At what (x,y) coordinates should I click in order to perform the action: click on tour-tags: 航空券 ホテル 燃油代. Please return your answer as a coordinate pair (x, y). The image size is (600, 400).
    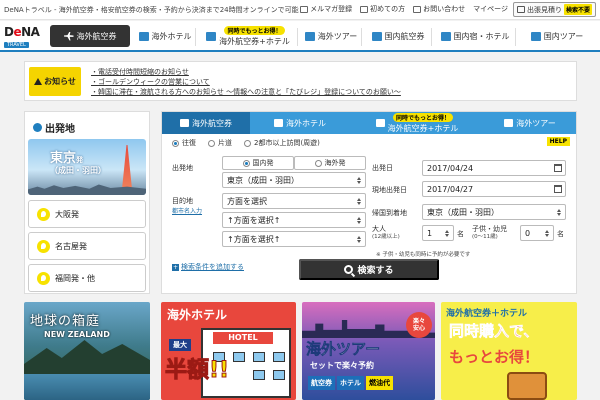
    Looking at the image, I should click on (350, 383).